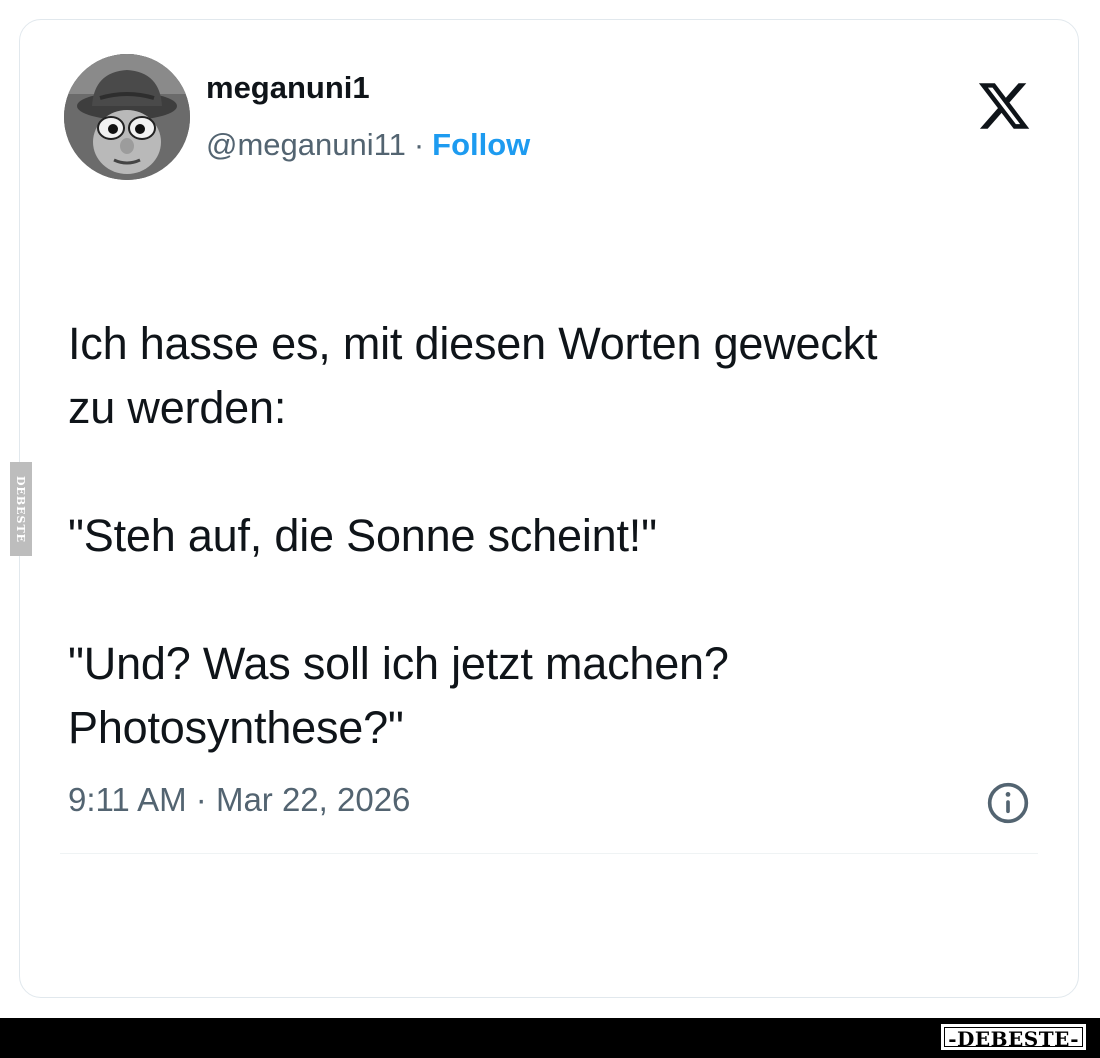 The image size is (1100, 1058). I want to click on avatar, so click(127, 117).